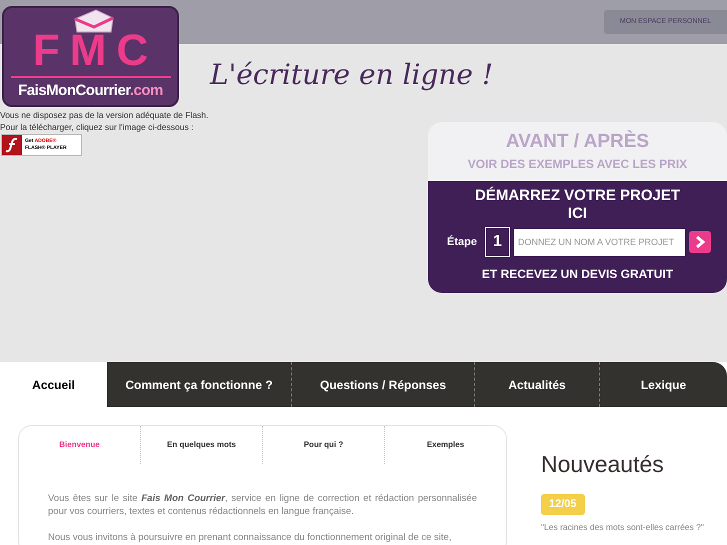  Describe the element at coordinates (323, 445) in the screenshot. I see `section-tab: Pour qui ?` at that location.